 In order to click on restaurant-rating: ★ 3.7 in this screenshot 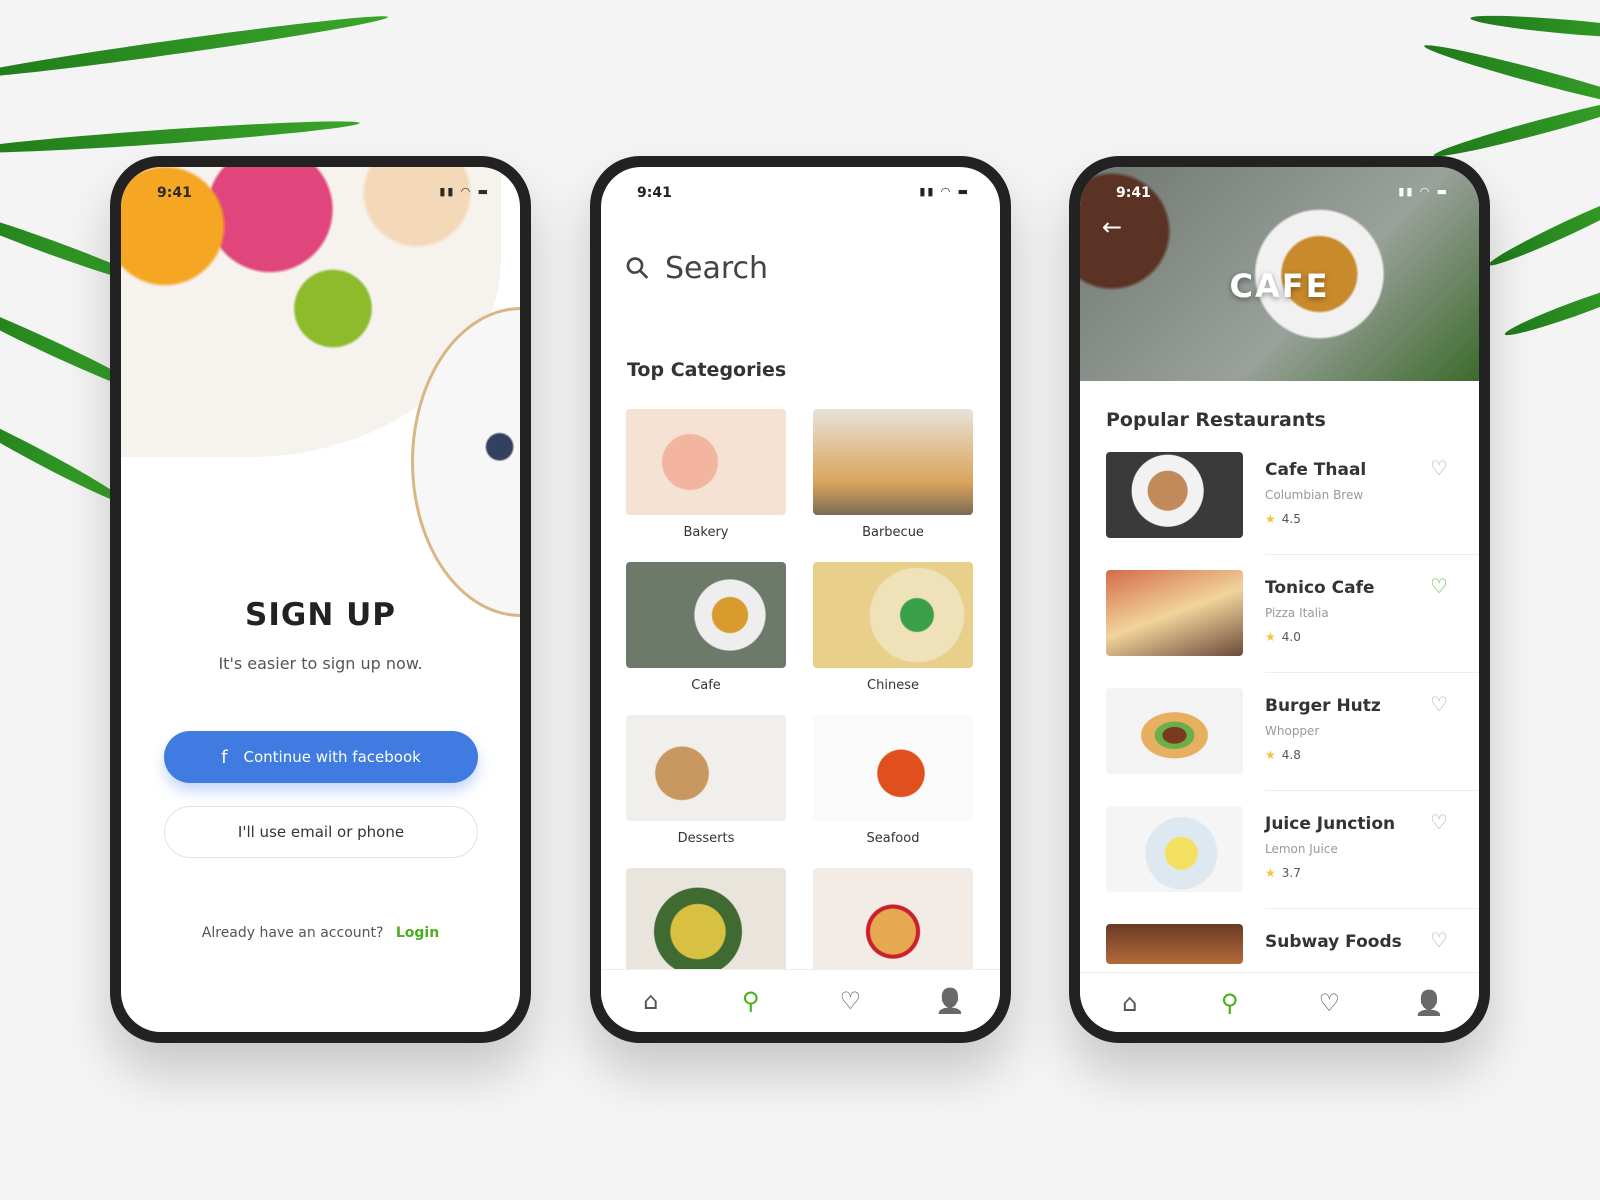, I will do `click(1283, 873)`.